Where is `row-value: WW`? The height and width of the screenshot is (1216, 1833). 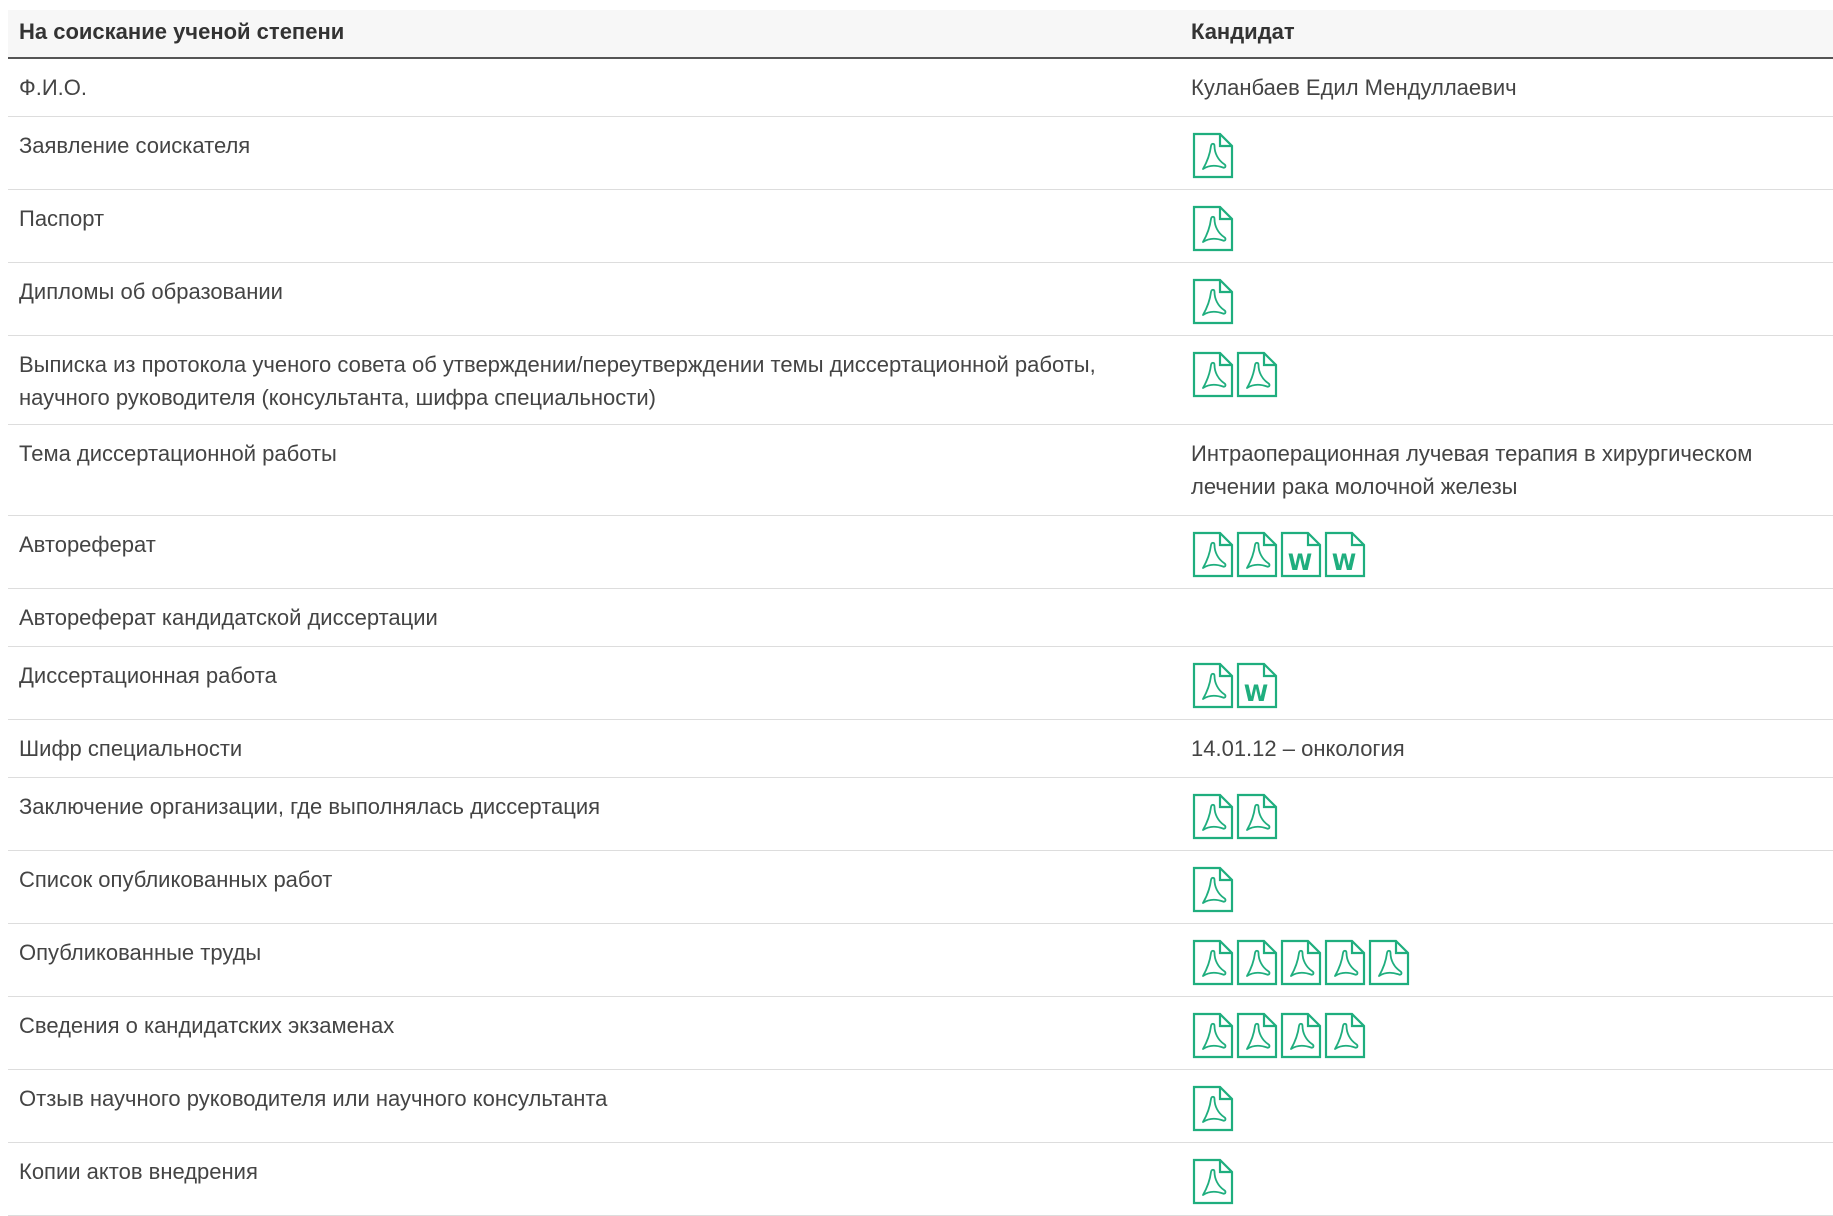
row-value: WW is located at coordinates (1506, 552).